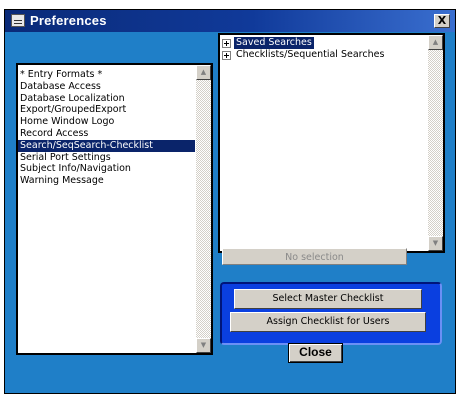 The width and height of the screenshot is (465, 404). I want to click on list-item-selected: Search/SeqSearch-Checklist, so click(106, 145).